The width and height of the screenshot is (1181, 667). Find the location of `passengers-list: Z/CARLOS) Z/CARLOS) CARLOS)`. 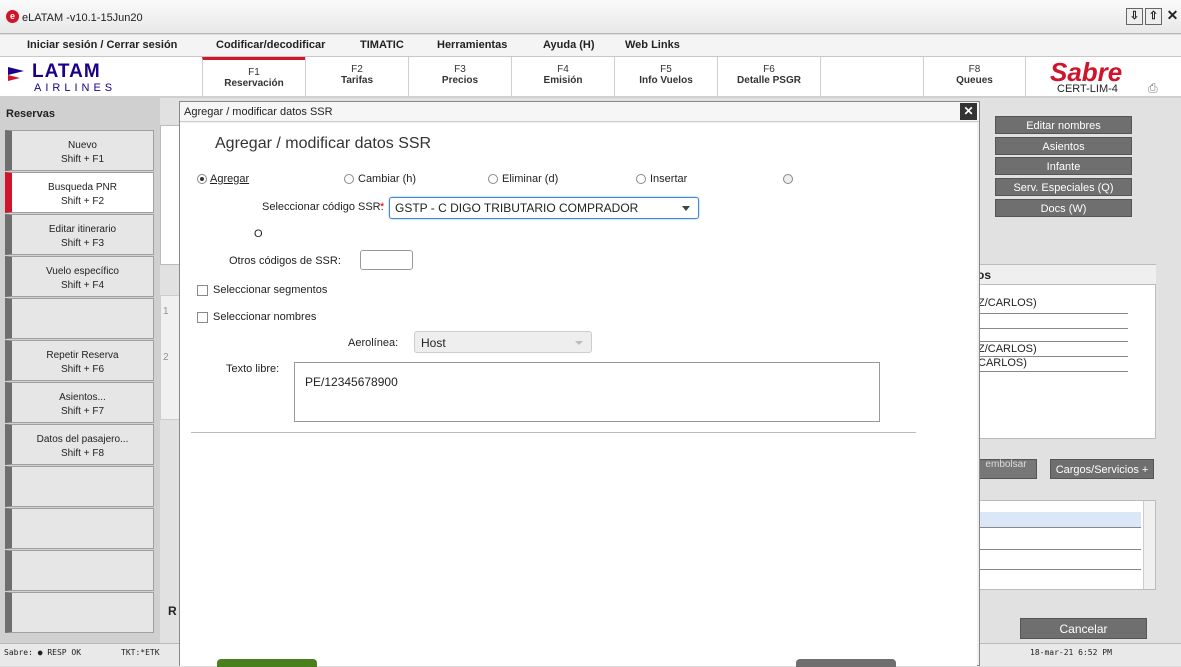

passengers-list: Z/CARLOS) Z/CARLOS) CARLOS) is located at coordinates (1065, 361).